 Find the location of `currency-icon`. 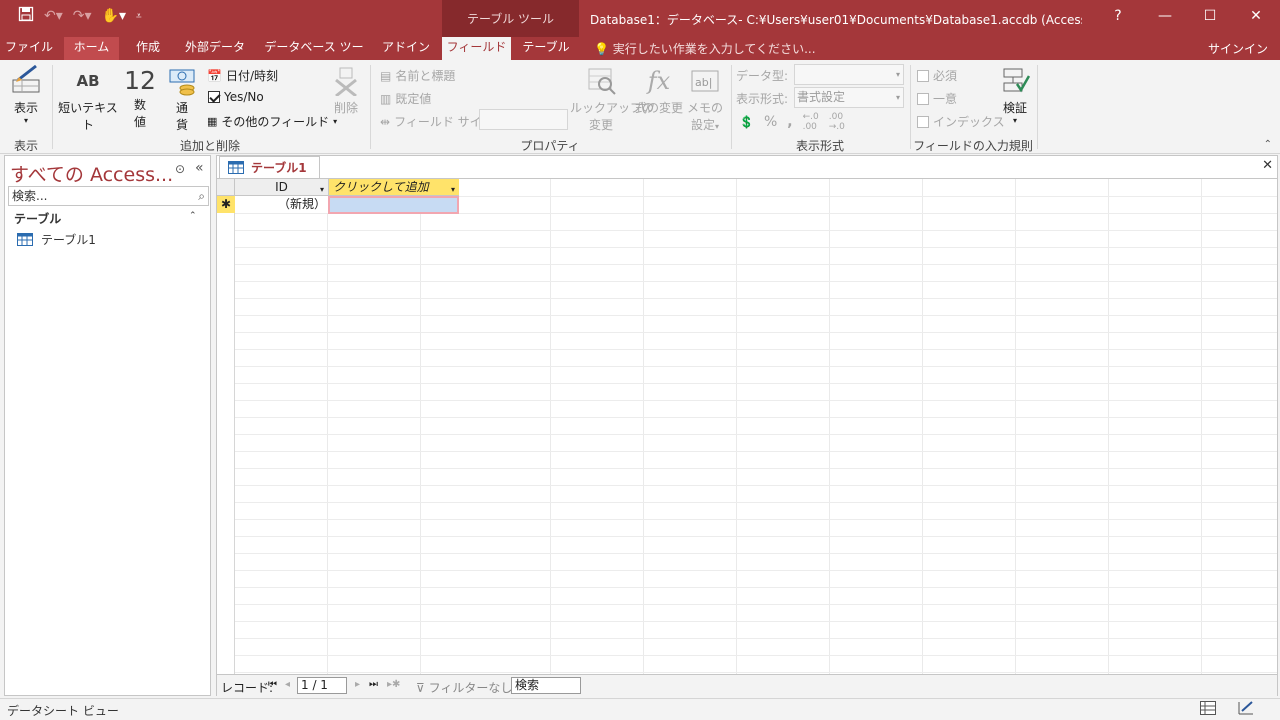

currency-icon is located at coordinates (182, 82).